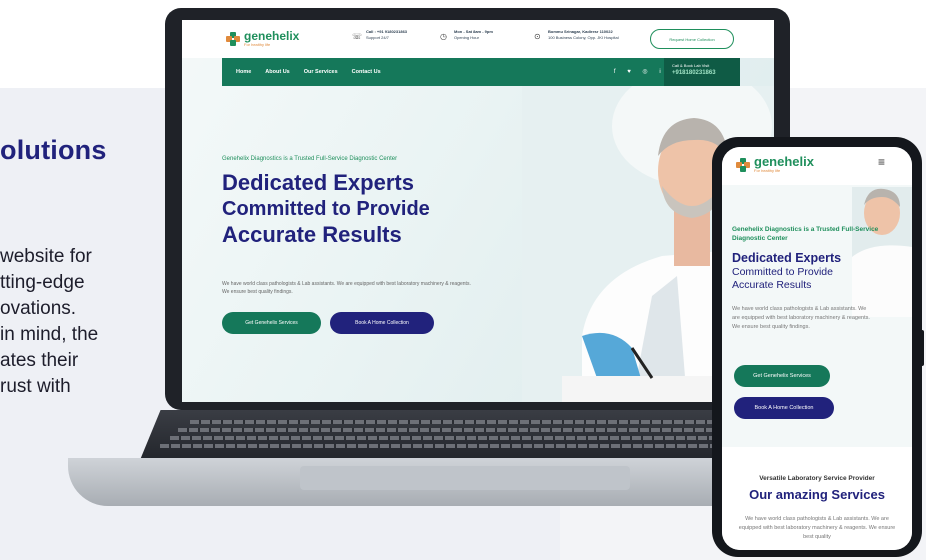 Image resolution: width=926 pixels, height=560 pixels. Describe the element at coordinates (817, 166) in the screenshot. I see `mobile-header: genehelix For healthy life ≡` at that location.